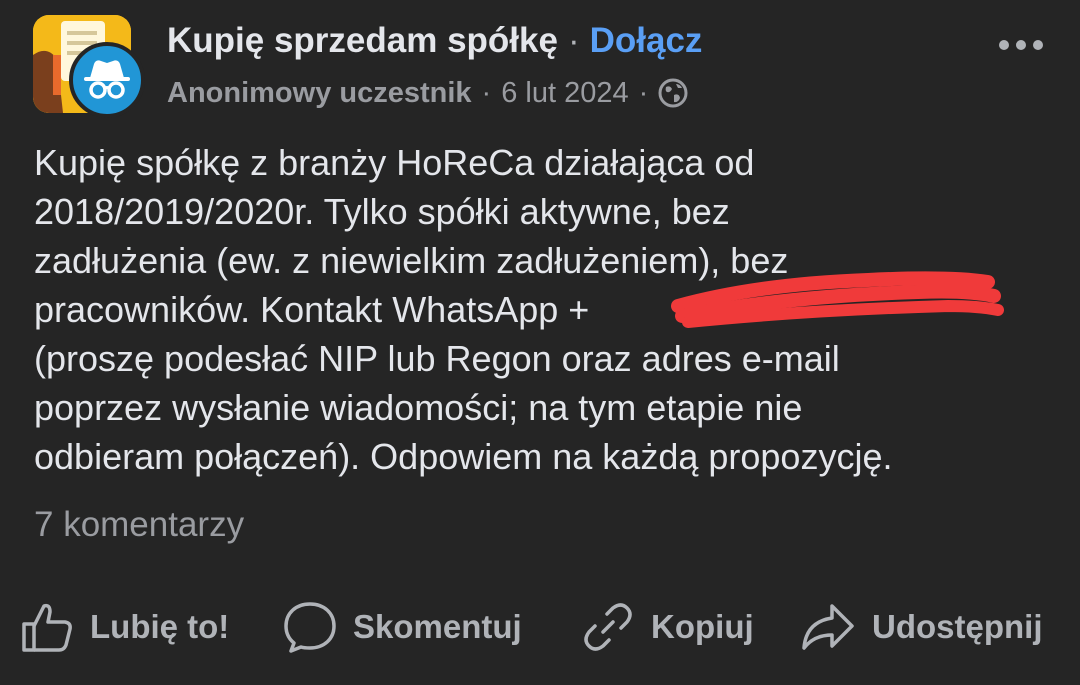  Describe the element at coordinates (47, 627) in the screenshot. I see `thumbs-up-icon` at that location.